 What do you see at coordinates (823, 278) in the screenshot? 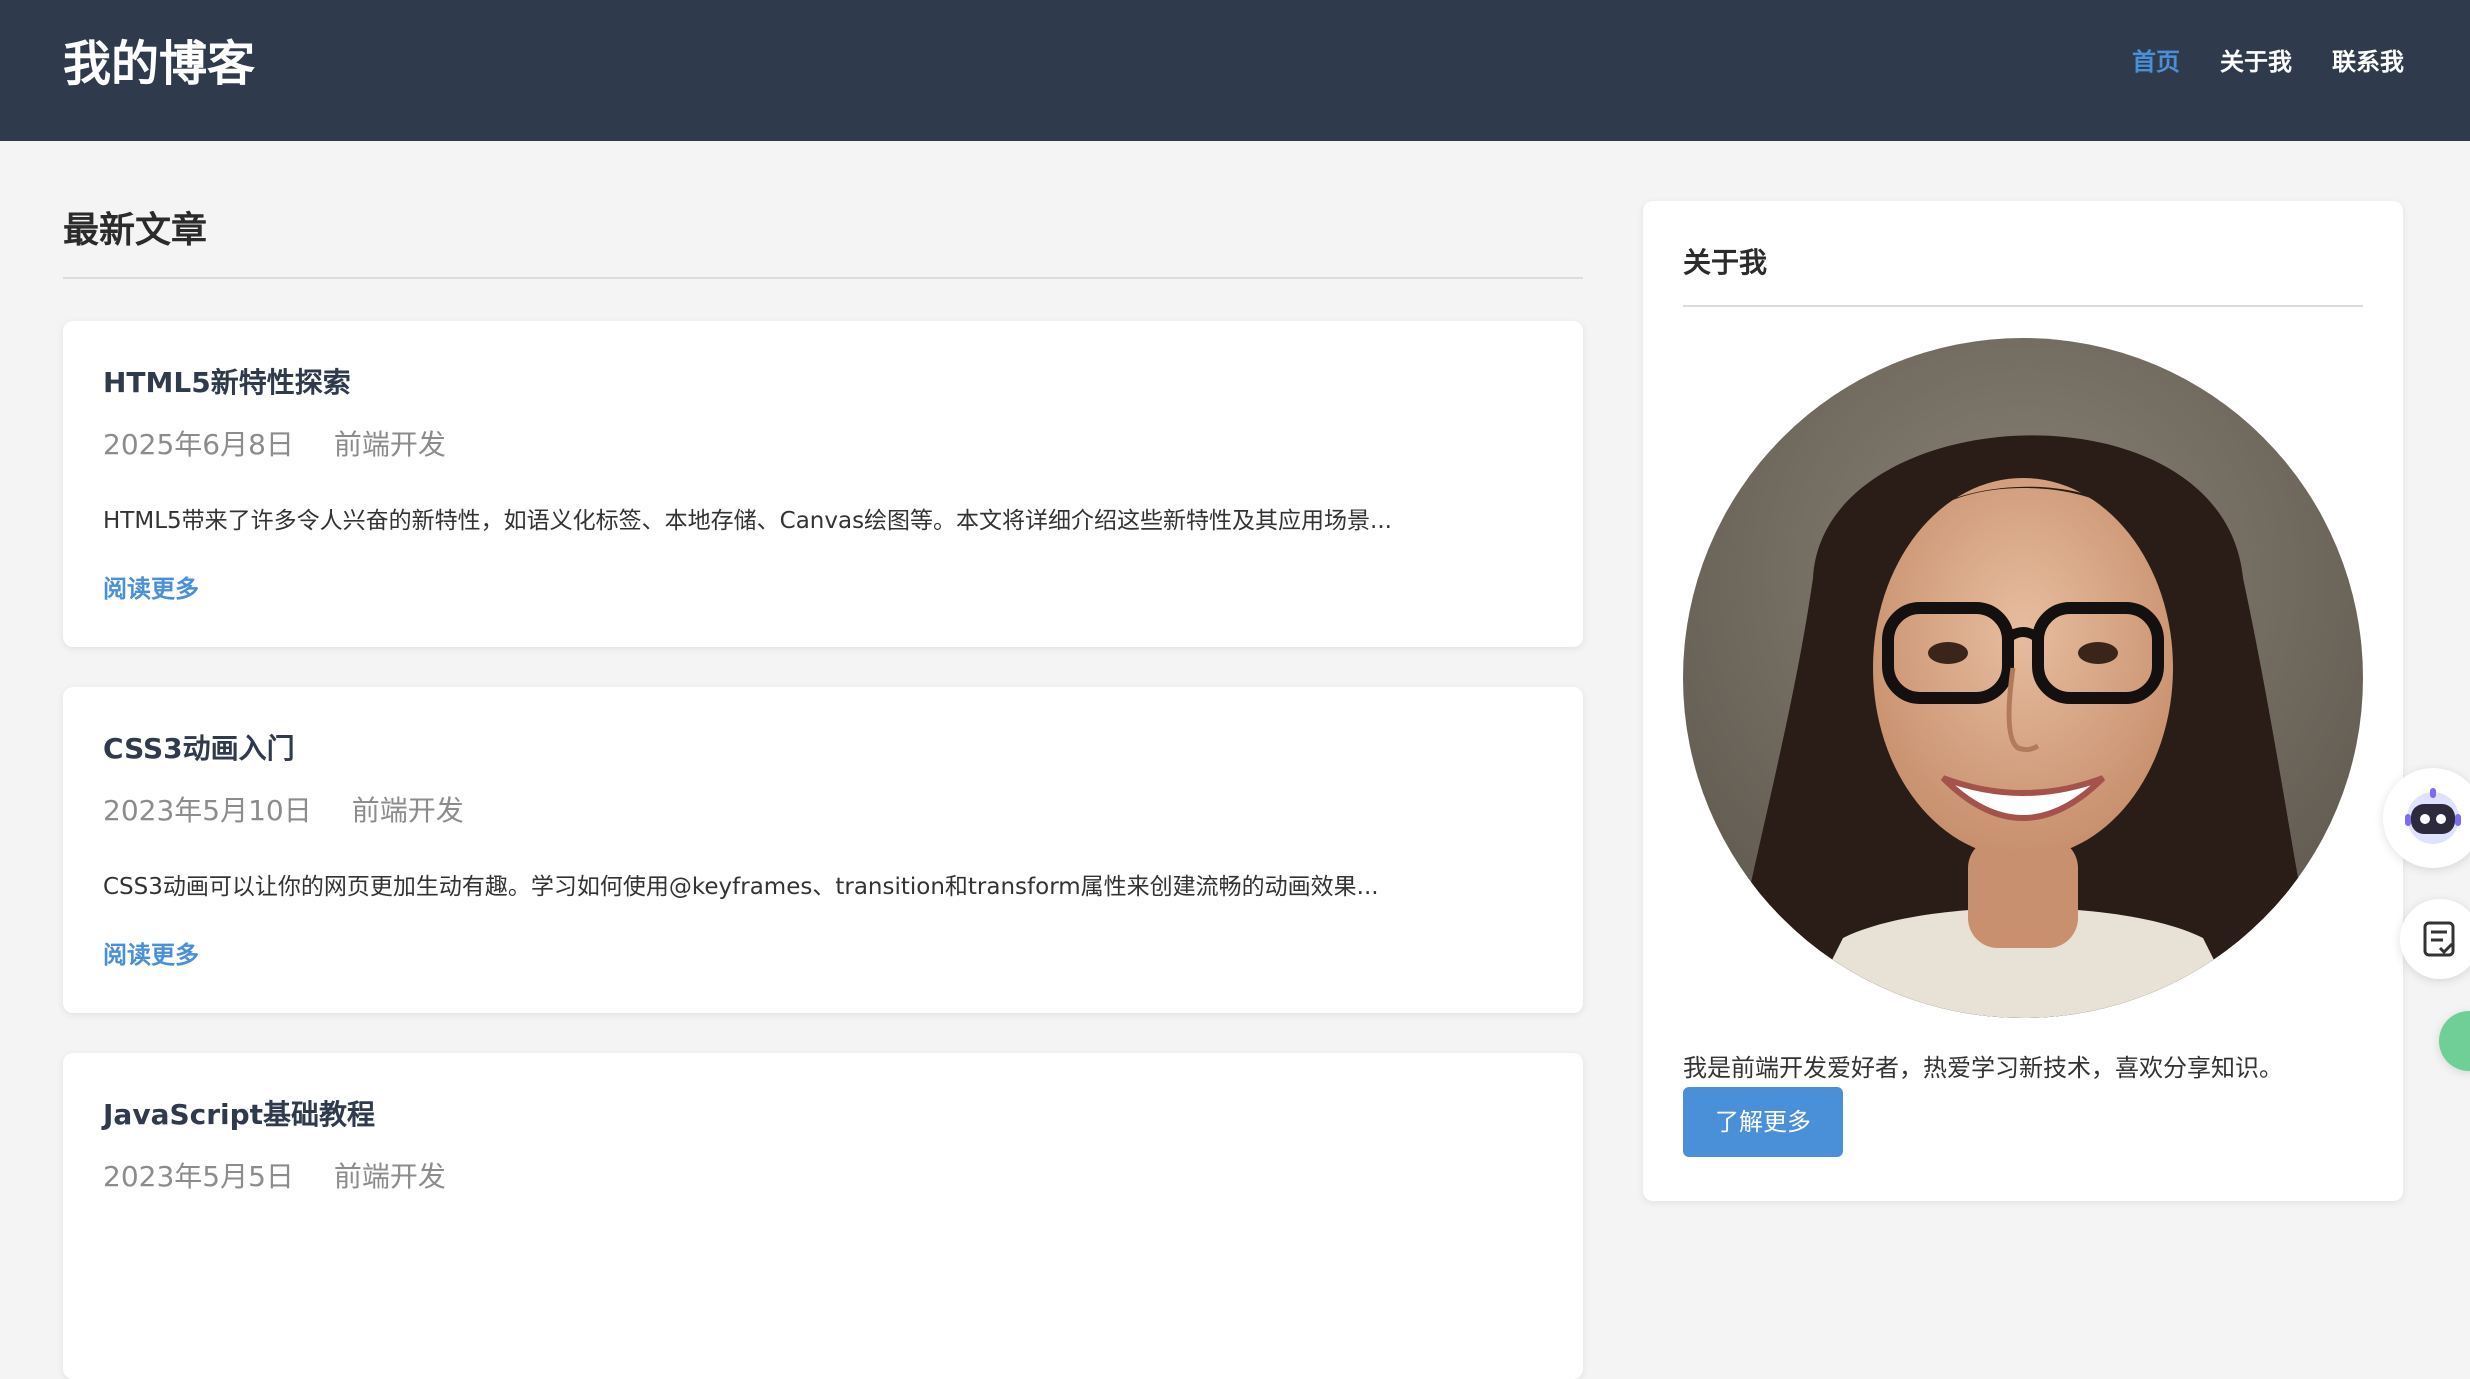
I see `section-divider` at bounding box center [823, 278].